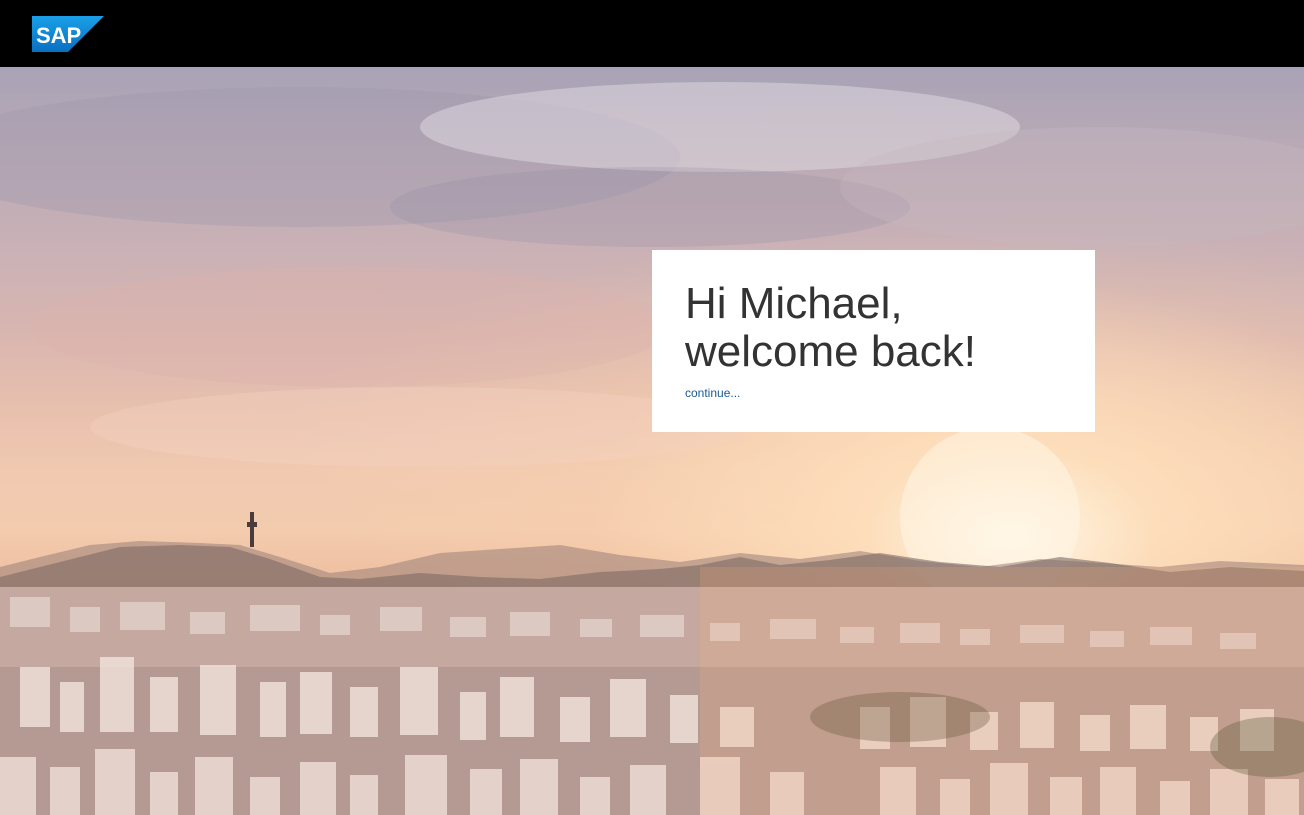 This screenshot has height=815, width=1304. I want to click on sap-logo: SAP, so click(68, 34).